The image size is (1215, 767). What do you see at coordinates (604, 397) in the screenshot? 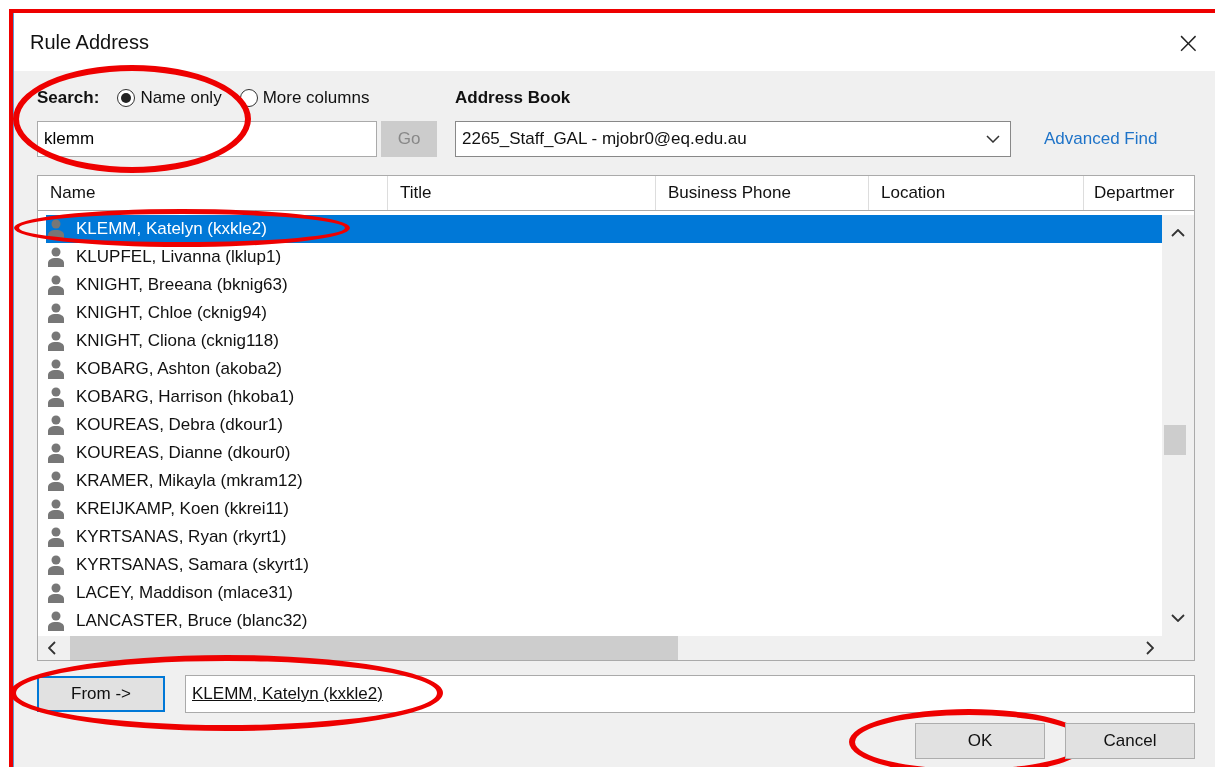
I see `contact-row: KOBARG, Harrison (hkoba1)` at bounding box center [604, 397].